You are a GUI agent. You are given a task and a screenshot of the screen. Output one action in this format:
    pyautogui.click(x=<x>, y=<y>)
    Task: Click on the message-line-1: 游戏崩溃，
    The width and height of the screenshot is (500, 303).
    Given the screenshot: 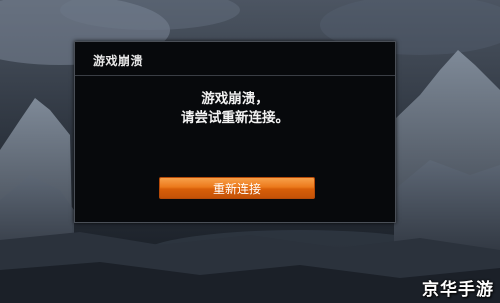 What is the action you would take?
    pyautogui.click(x=235, y=99)
    